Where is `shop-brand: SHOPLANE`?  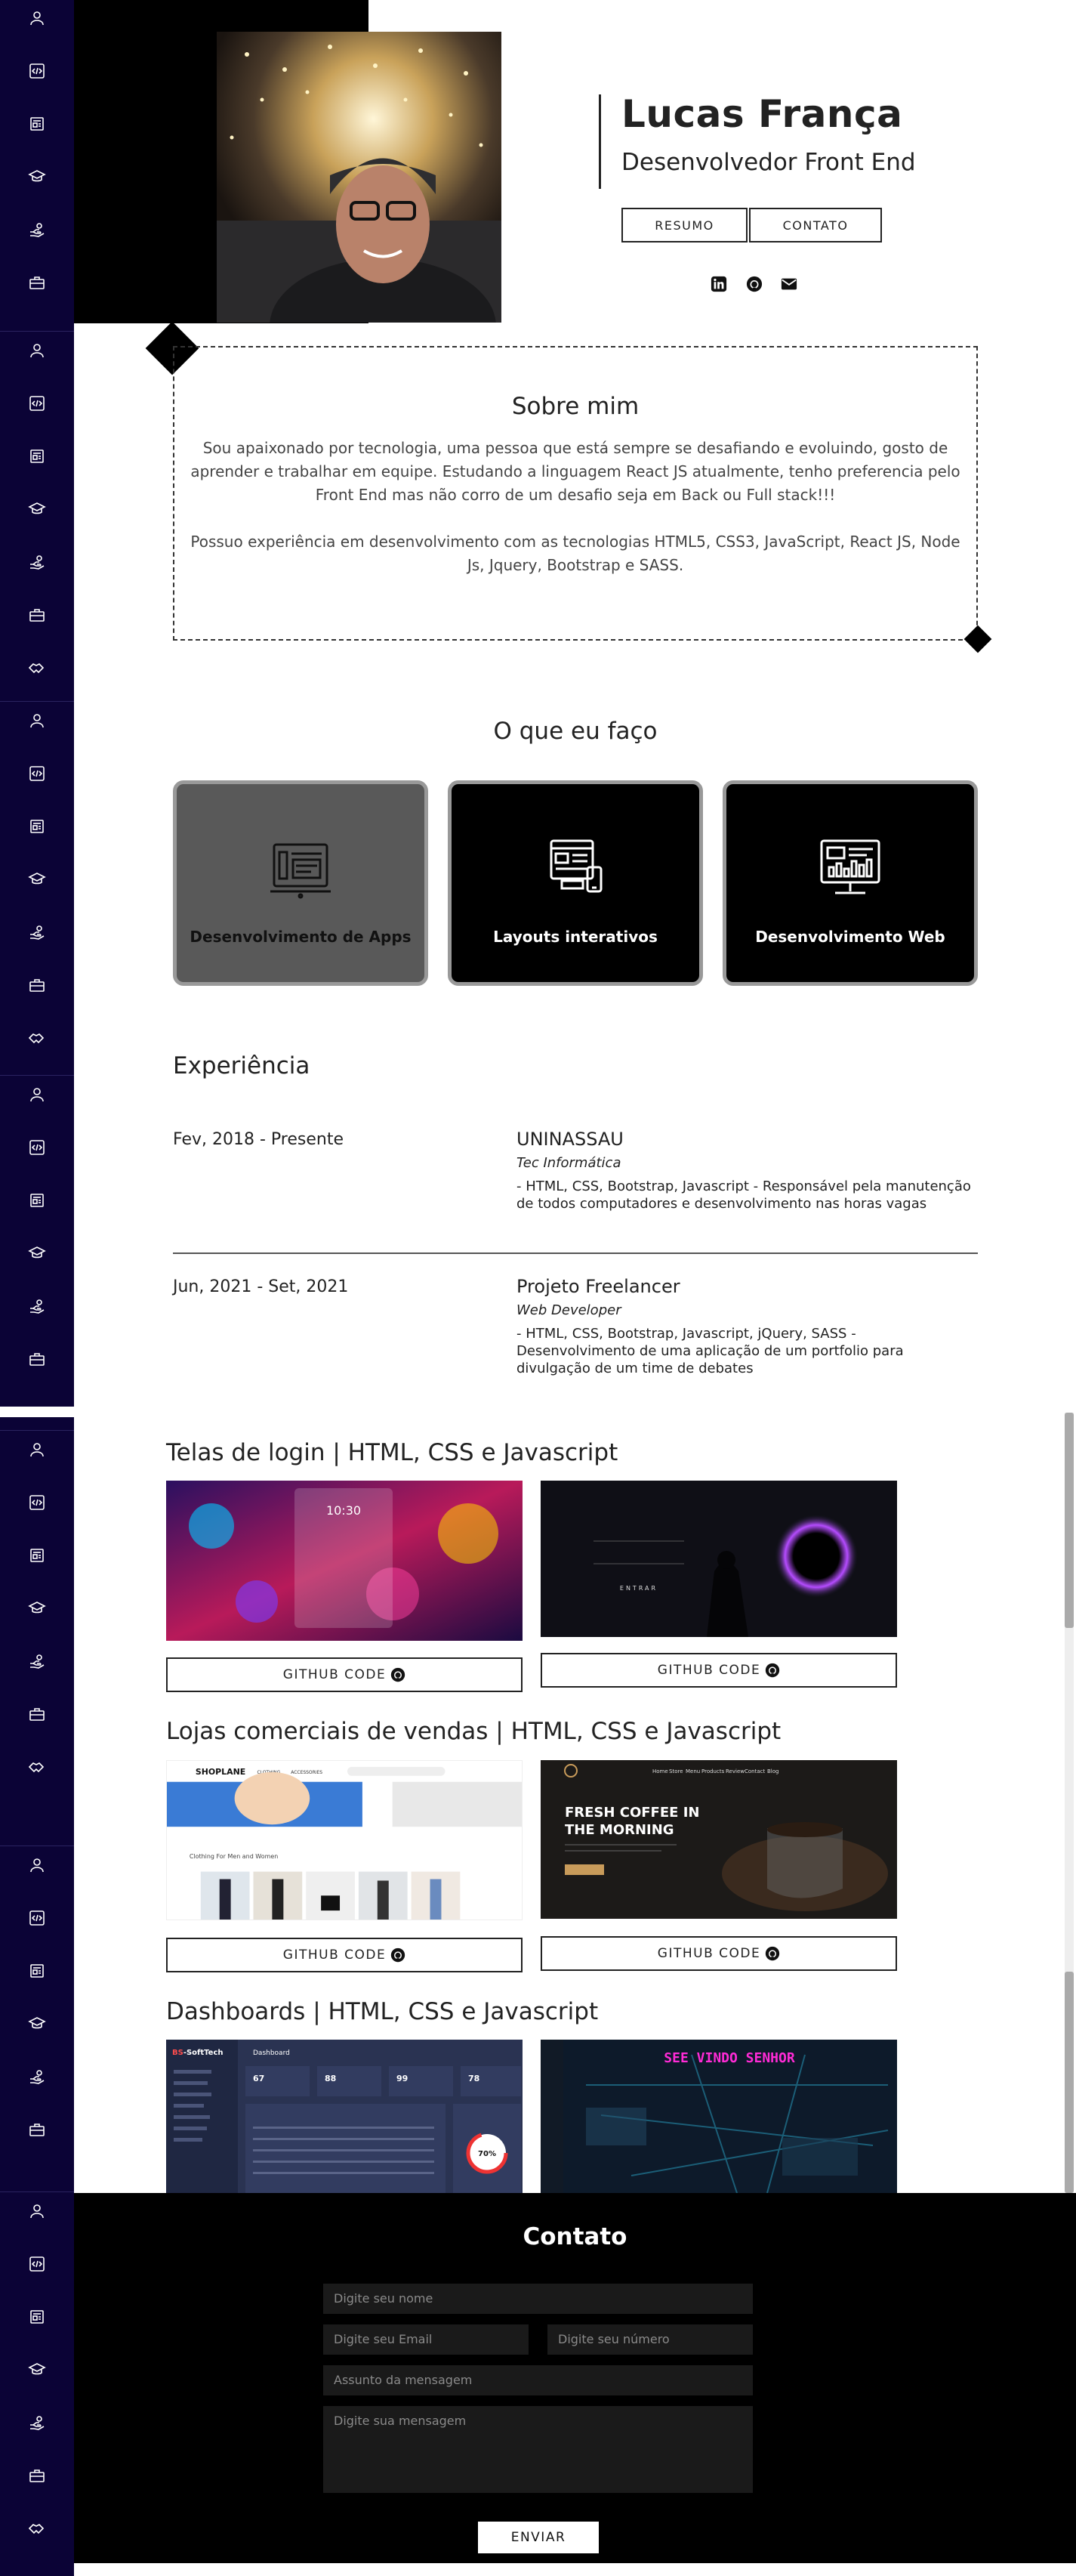 shop-brand: SHOPLANE is located at coordinates (220, 1772).